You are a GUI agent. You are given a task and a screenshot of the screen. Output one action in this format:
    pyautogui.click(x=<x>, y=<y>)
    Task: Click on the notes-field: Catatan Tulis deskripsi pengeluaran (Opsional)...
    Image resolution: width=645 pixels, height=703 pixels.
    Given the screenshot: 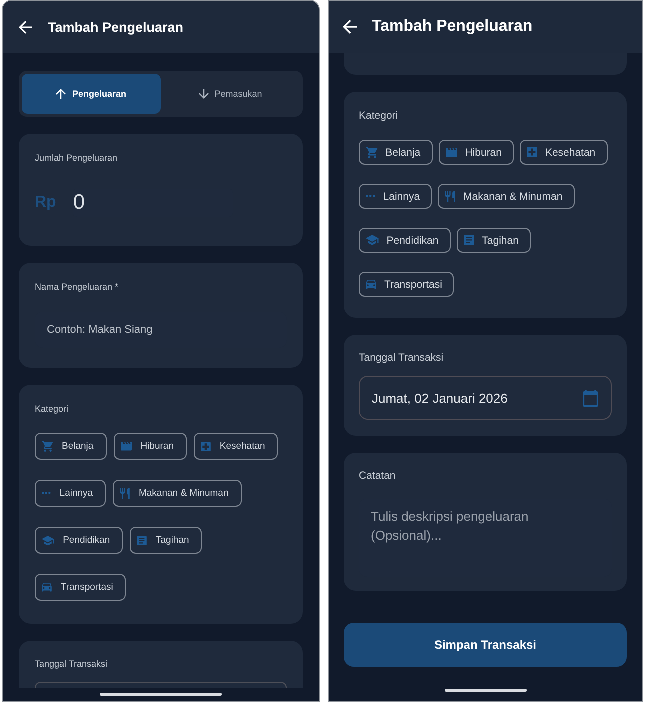 What is the action you would take?
    pyautogui.click(x=485, y=522)
    